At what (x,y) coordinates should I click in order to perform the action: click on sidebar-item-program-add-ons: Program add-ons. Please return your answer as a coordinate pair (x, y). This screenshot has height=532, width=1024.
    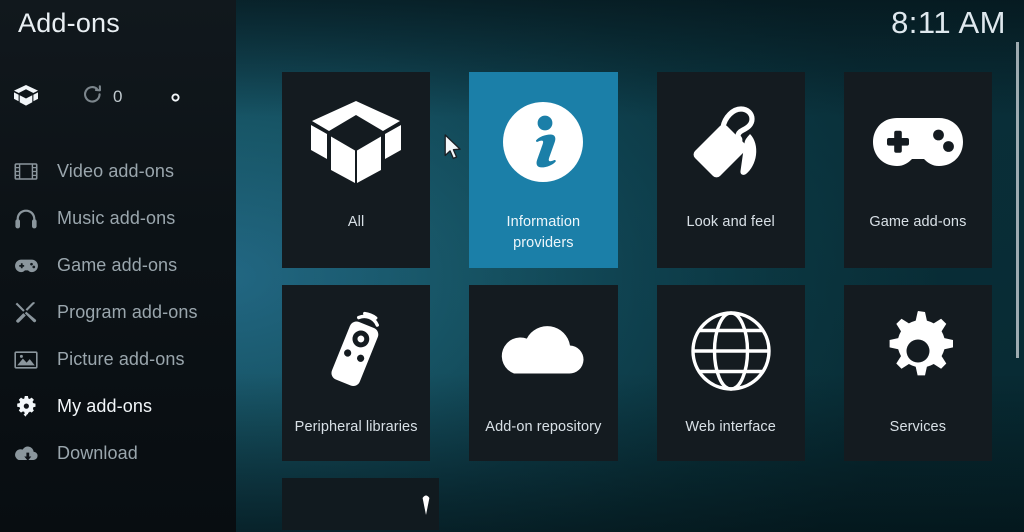
    Looking at the image, I should click on (118, 312).